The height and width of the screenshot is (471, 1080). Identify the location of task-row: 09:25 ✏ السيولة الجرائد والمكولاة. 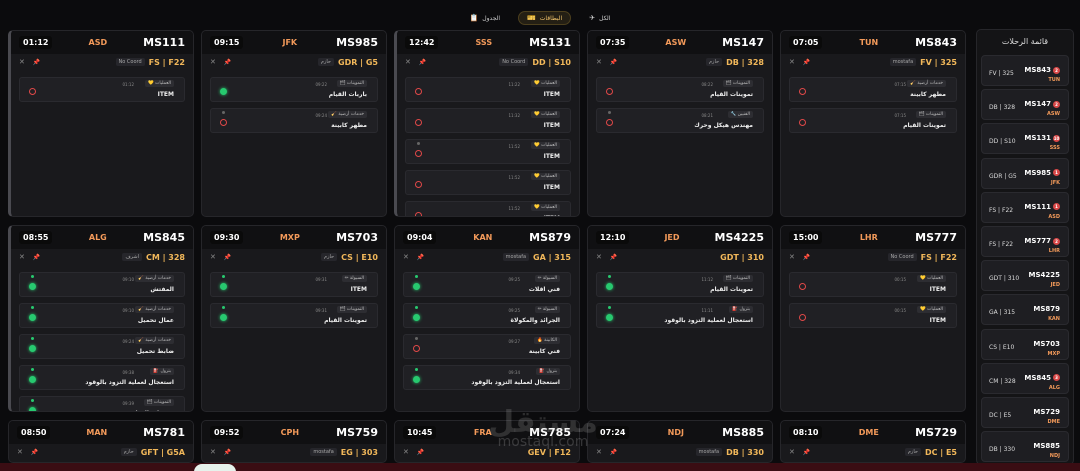
(487, 315).